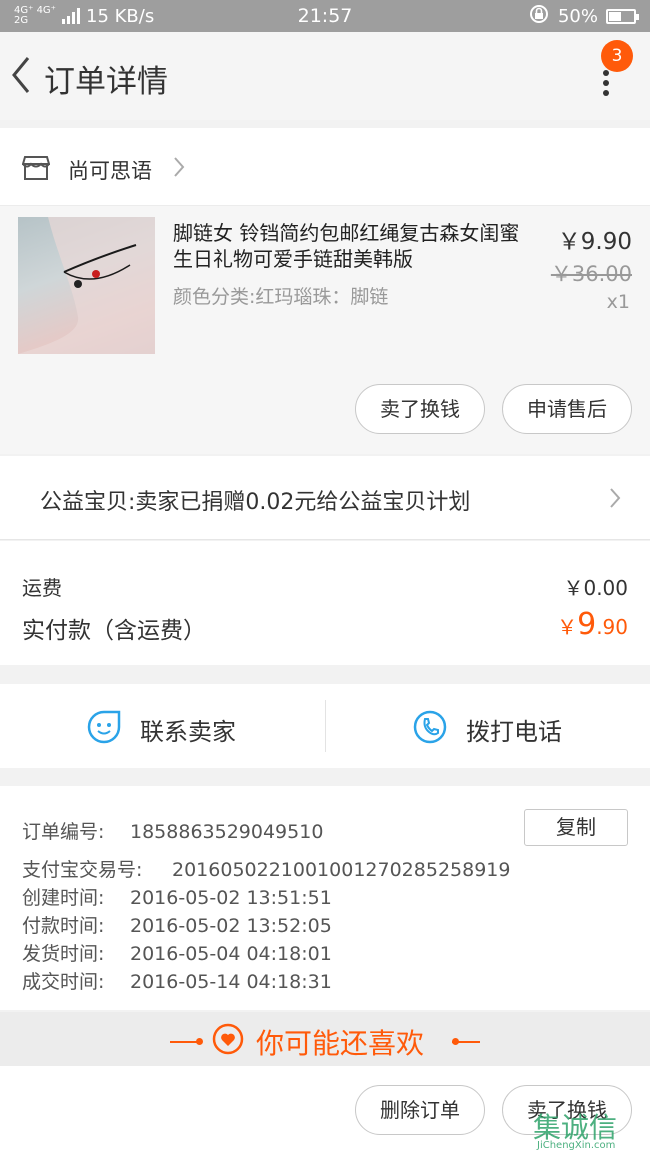  I want to click on bottom-action-bar: 删除订单 卖了换钱 集诚信 JiChengXin.com, so click(325, 1110).